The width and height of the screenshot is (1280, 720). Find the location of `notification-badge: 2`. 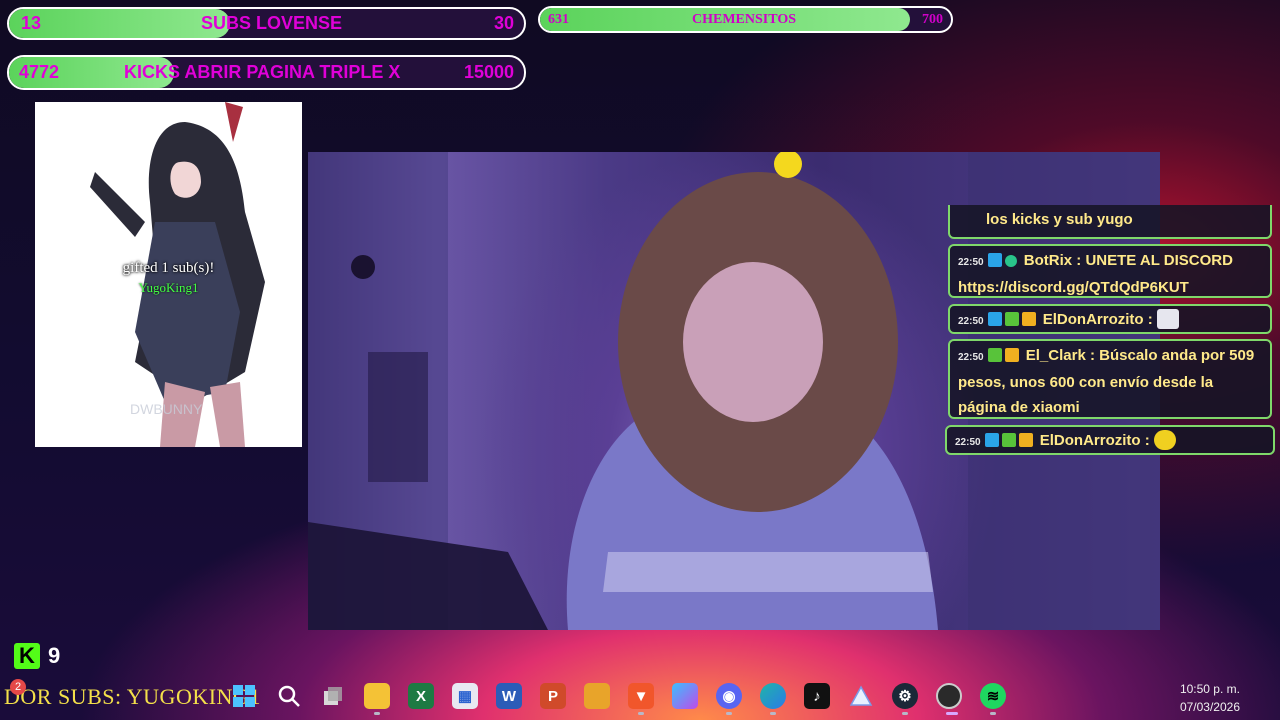

notification-badge: 2 is located at coordinates (18, 687).